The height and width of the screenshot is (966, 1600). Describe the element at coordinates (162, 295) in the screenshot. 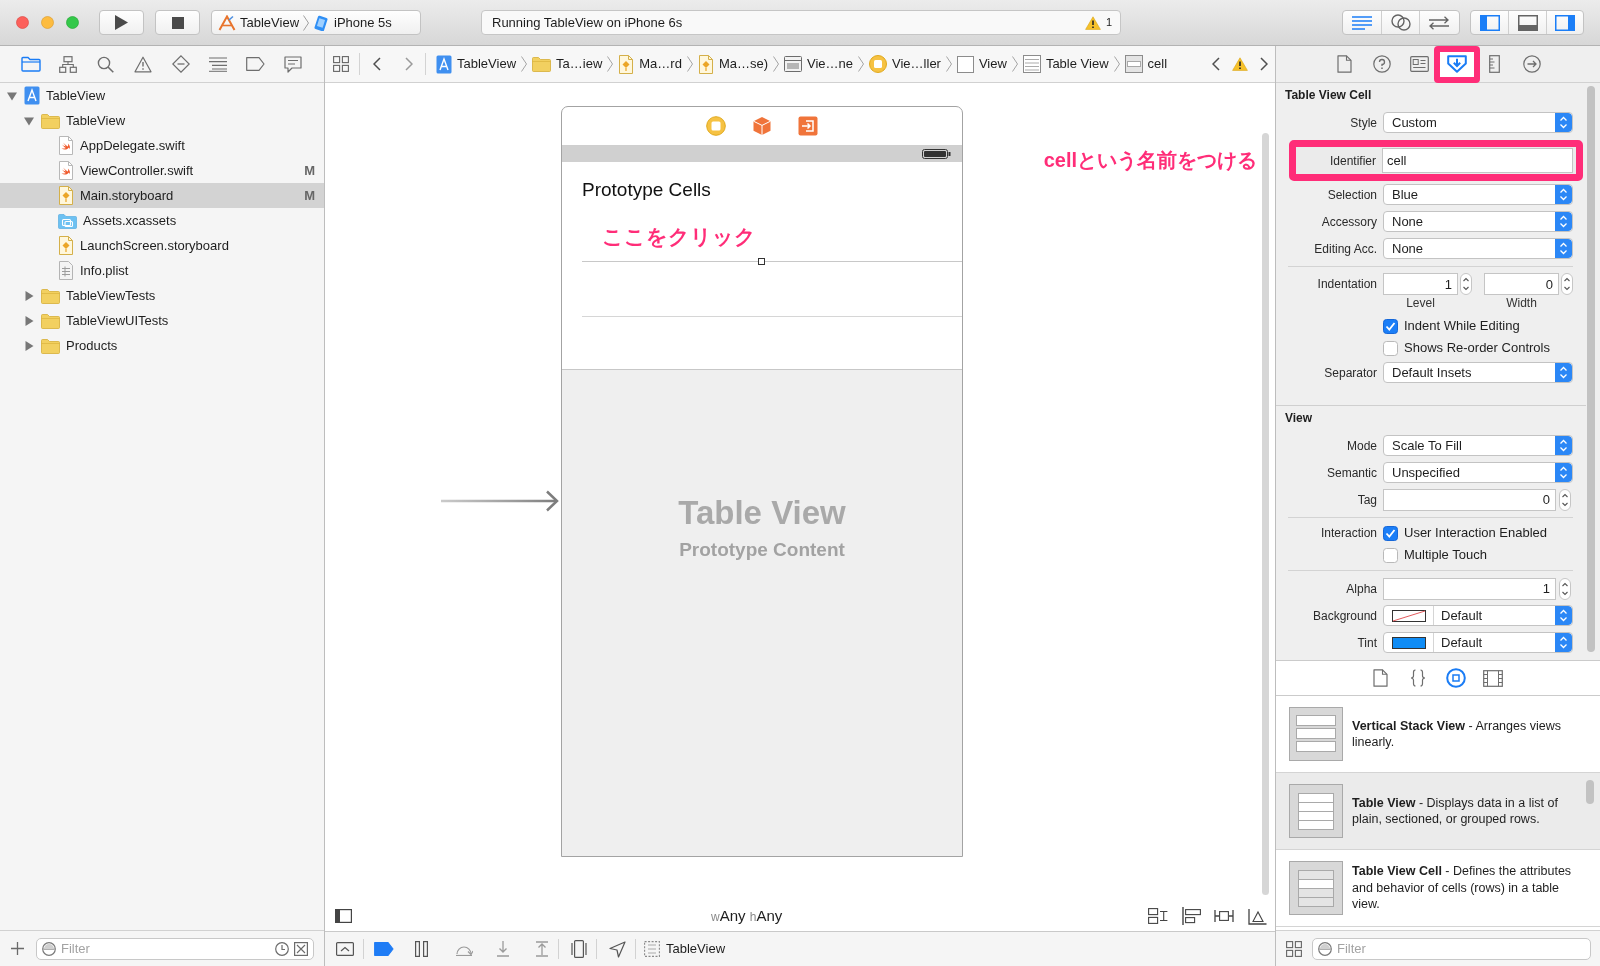

I see `tree-item: TableViewTests` at that location.